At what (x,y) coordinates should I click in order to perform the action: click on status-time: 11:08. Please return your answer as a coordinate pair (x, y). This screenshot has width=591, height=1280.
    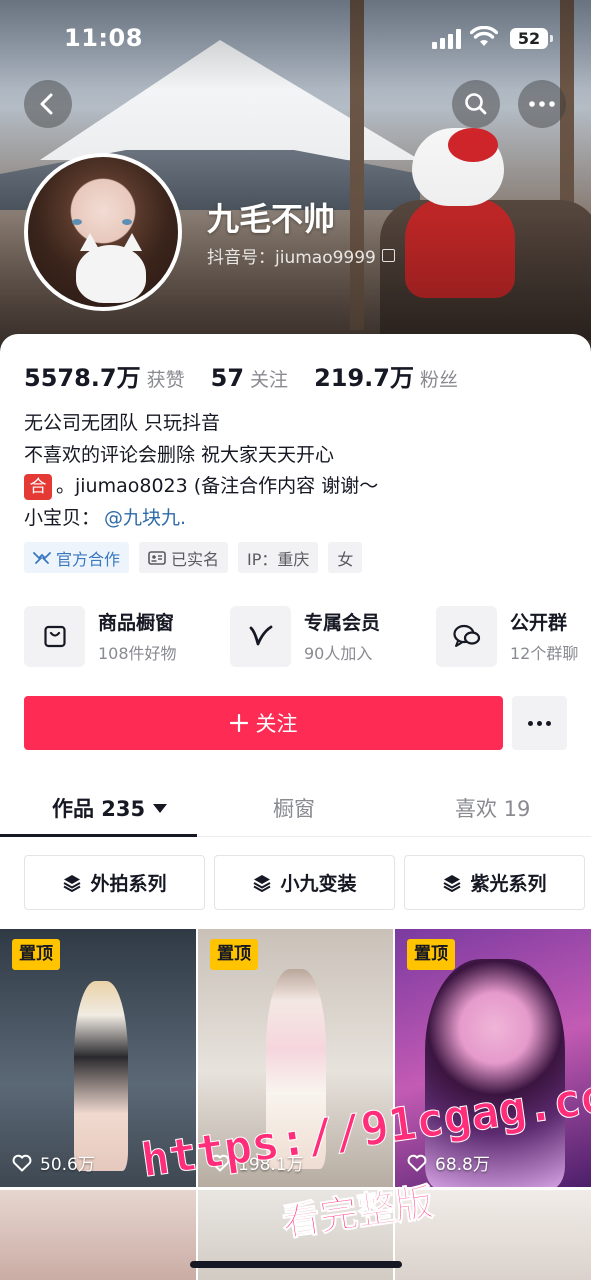
    Looking at the image, I should click on (103, 38).